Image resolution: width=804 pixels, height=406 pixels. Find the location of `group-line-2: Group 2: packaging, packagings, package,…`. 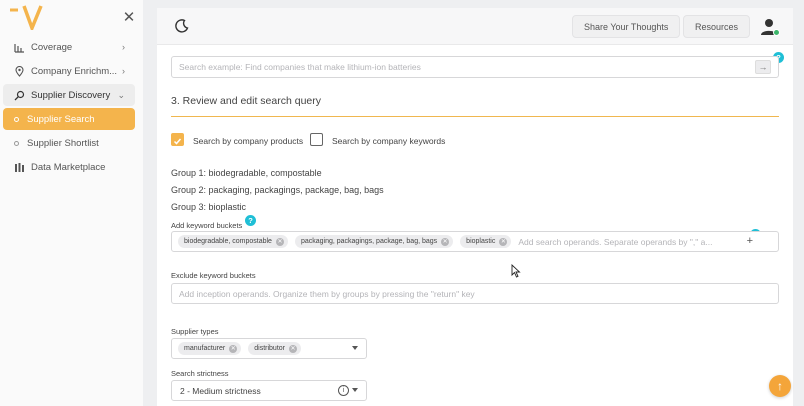

group-line-2: Group 2: packaging, packagings, package,… is located at coordinates (277, 190).